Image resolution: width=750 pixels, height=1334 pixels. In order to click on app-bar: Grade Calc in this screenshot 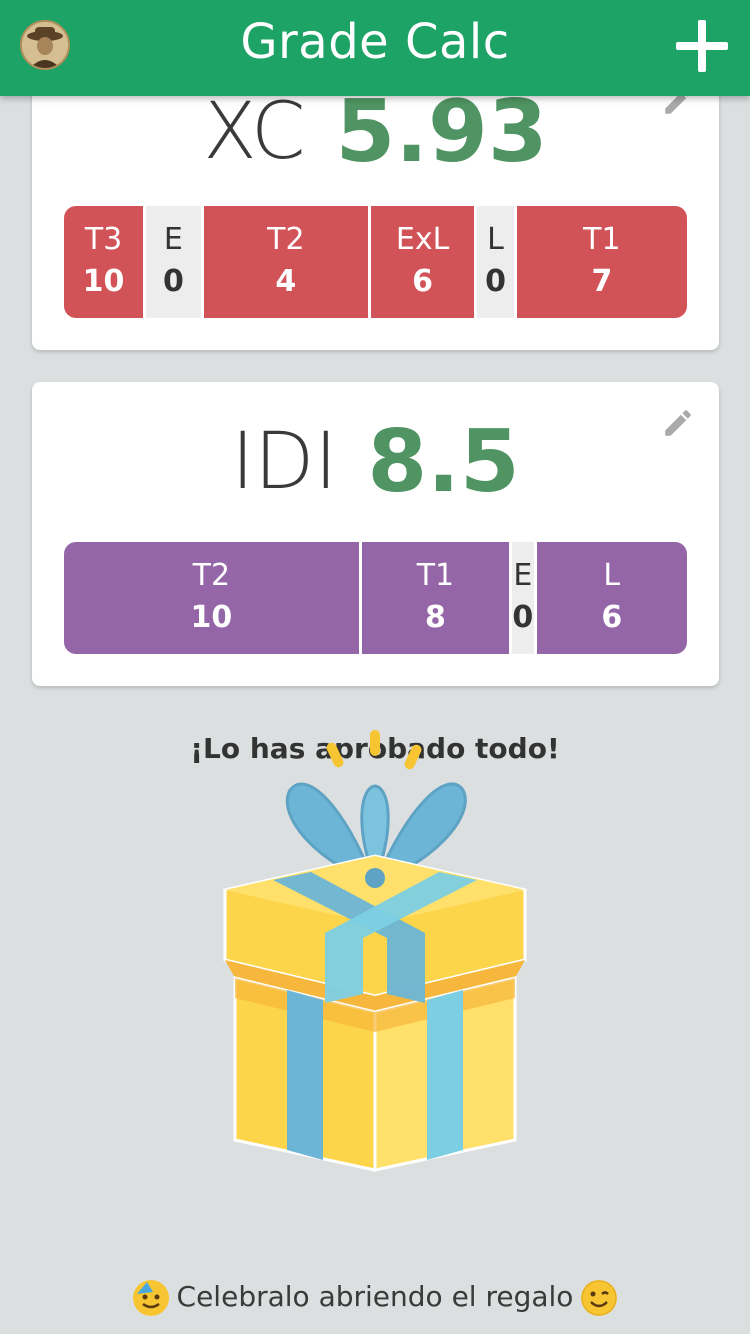, I will do `click(375, 48)`.